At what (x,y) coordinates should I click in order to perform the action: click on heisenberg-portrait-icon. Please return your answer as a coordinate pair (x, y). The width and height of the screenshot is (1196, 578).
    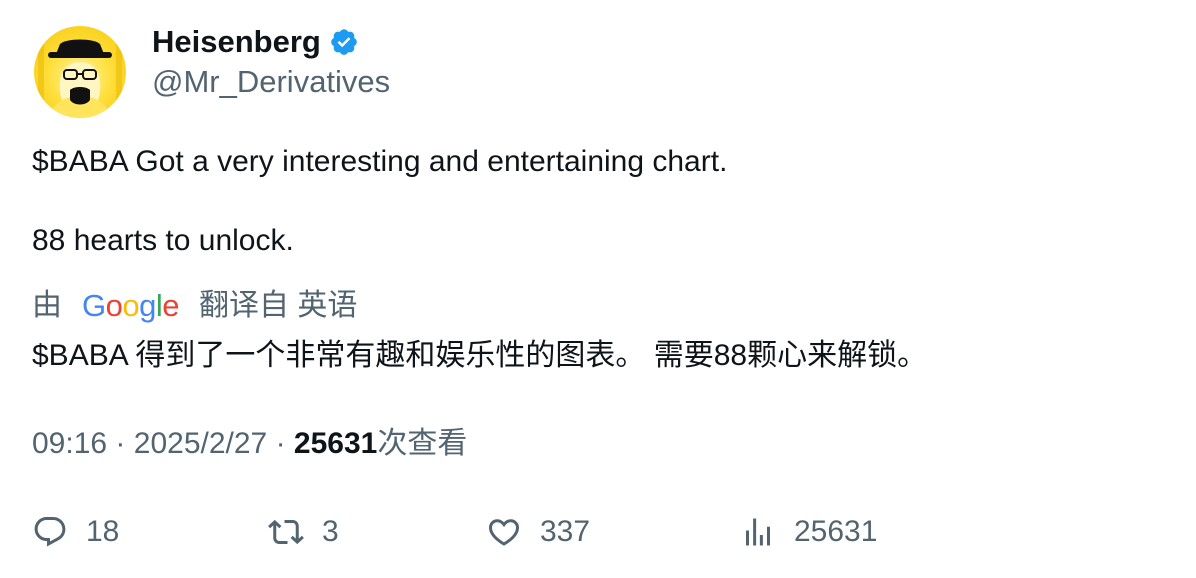
    Looking at the image, I should click on (80, 77).